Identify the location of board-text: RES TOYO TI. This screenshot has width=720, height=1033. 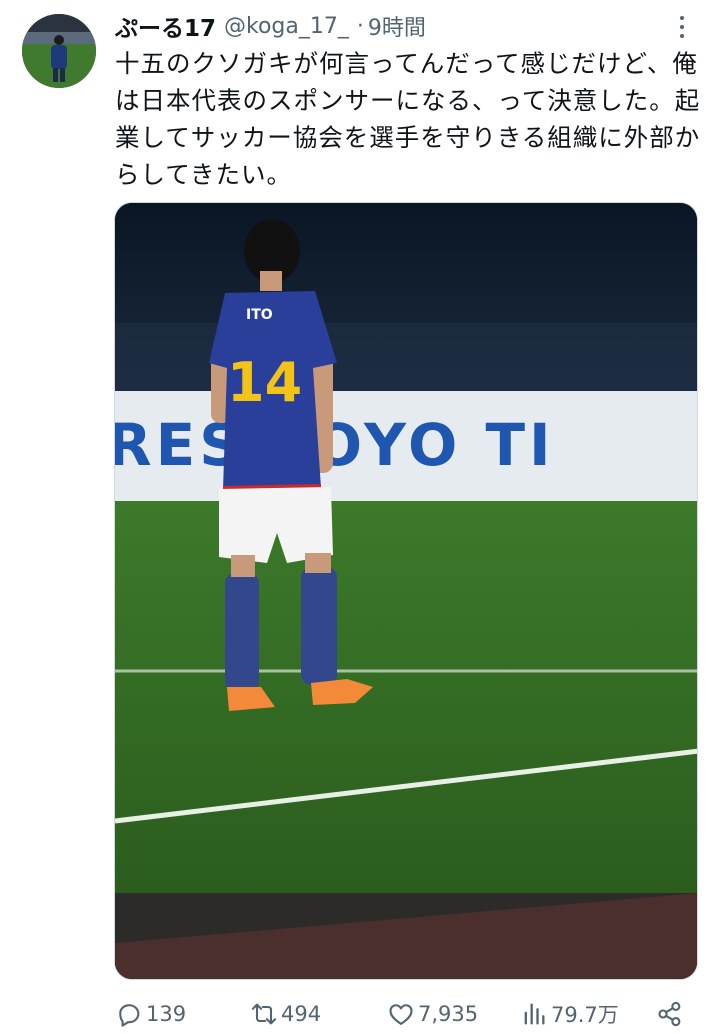
(335, 445).